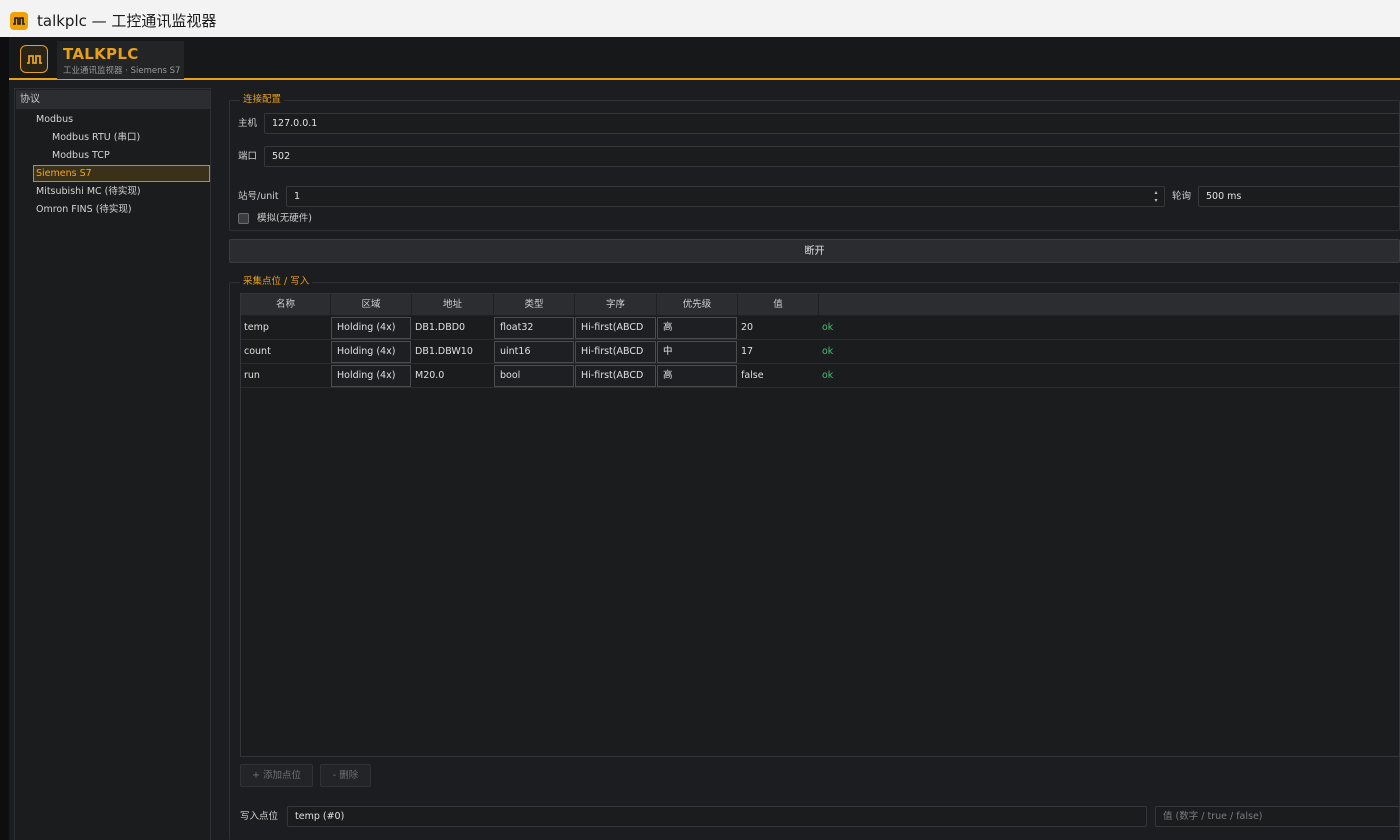 This screenshot has height=840, width=1400. I want to click on simulate-checkbox, so click(243, 218).